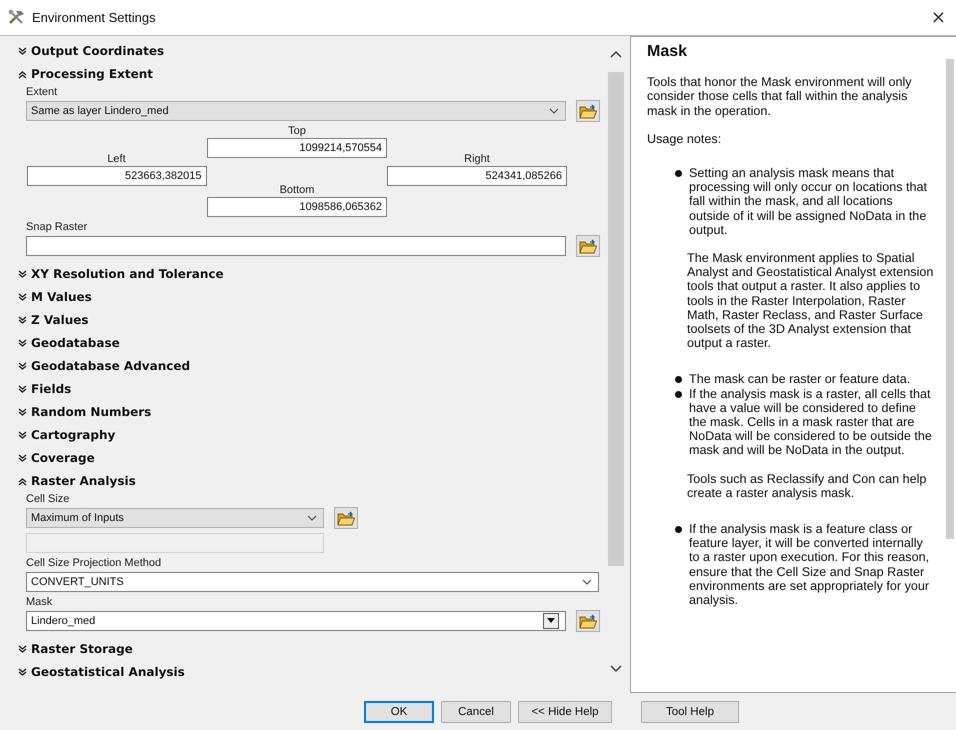  What do you see at coordinates (92, 74) in the screenshot?
I see `section-header: Processing Extent` at bounding box center [92, 74].